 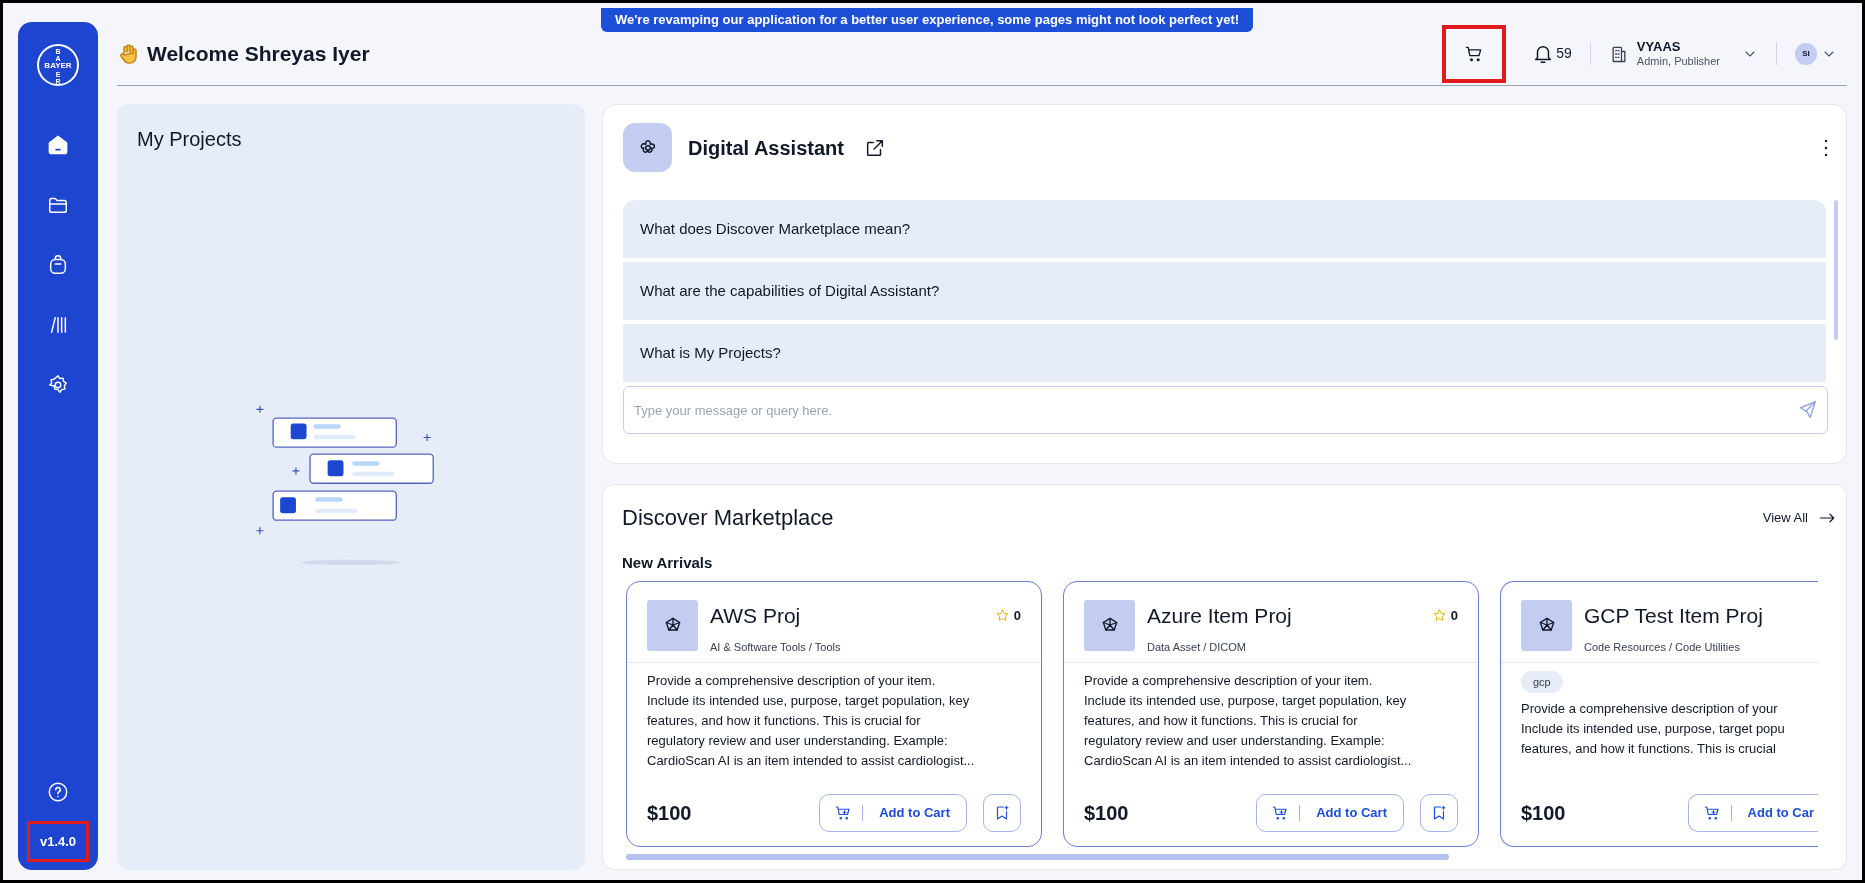 I want to click on notice-banner: We're revamping our application for a better user experience, some pages might not look perfect yet!, so click(x=927, y=20).